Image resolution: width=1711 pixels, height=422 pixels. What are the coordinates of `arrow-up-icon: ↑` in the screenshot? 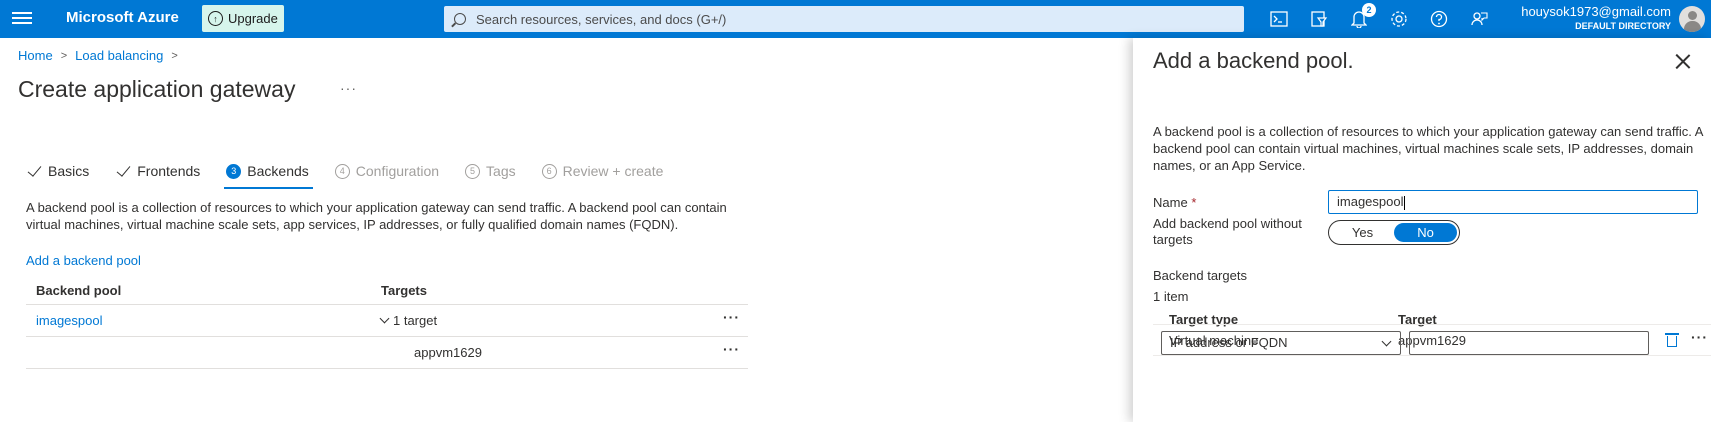 It's located at (215, 18).